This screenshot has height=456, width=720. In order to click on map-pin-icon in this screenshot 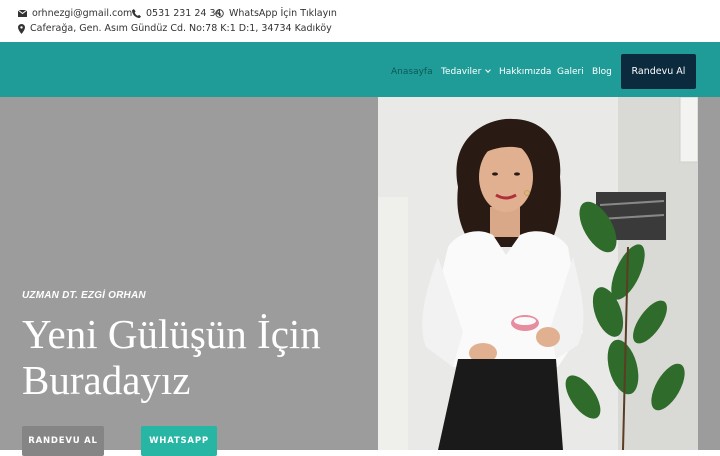, I will do `click(21, 28)`.